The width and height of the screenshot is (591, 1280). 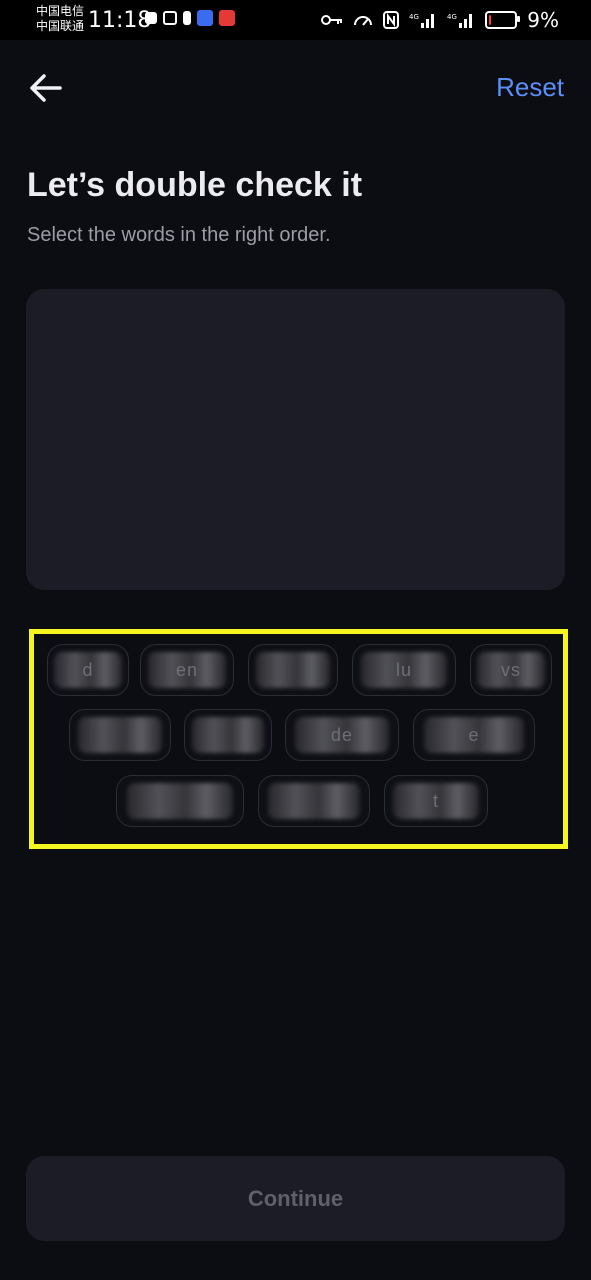 I want to click on word-chip: de, so click(x=342, y=735).